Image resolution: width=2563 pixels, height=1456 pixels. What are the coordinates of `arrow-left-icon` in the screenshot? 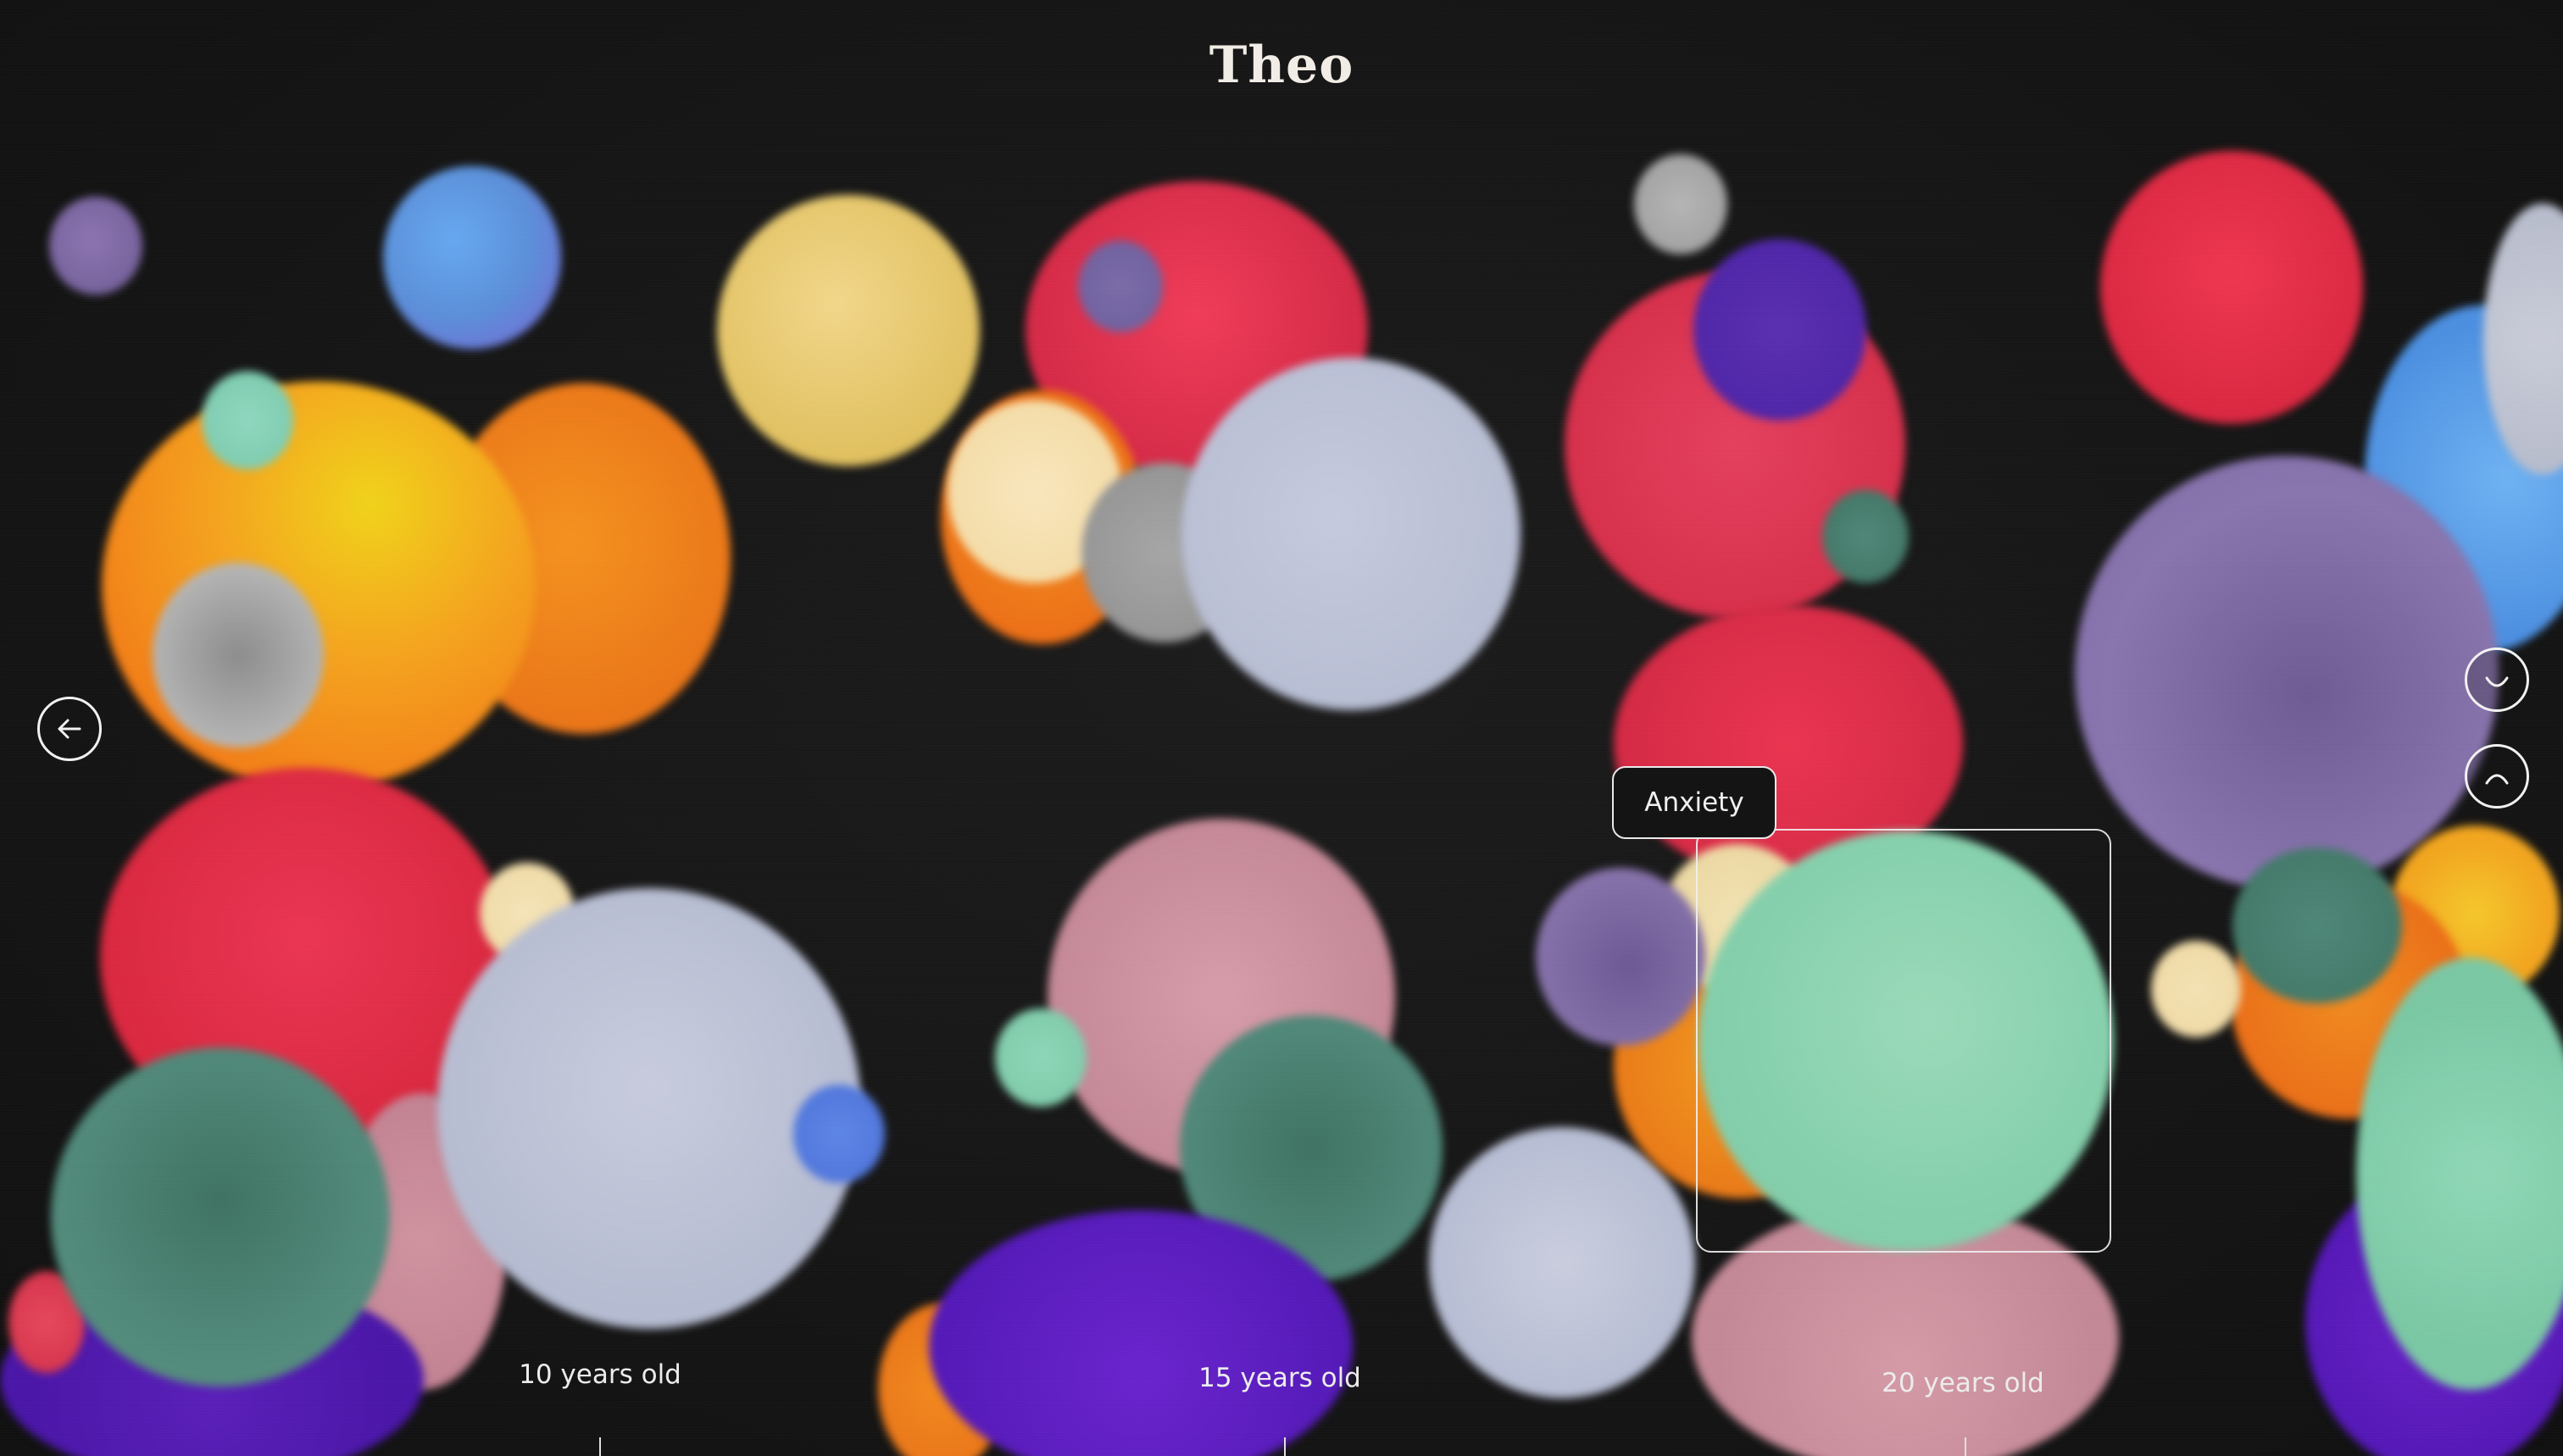 It's located at (69, 729).